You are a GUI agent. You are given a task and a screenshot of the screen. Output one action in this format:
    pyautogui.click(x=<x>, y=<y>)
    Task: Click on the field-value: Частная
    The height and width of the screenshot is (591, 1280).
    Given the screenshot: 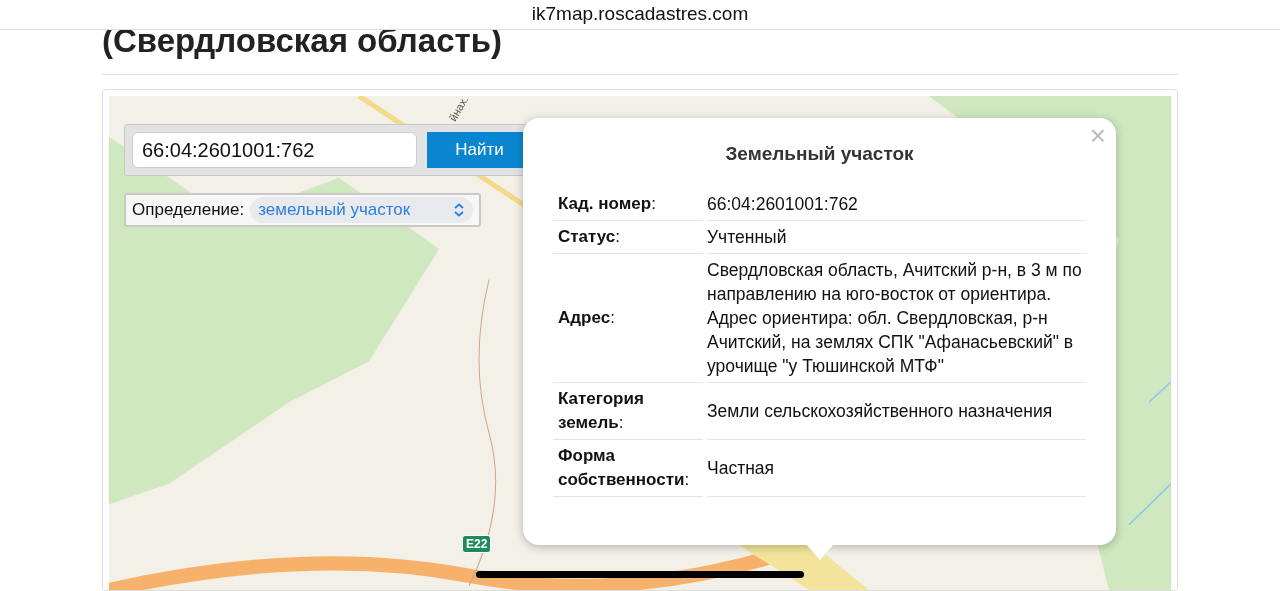 What is the action you would take?
    pyautogui.click(x=741, y=468)
    